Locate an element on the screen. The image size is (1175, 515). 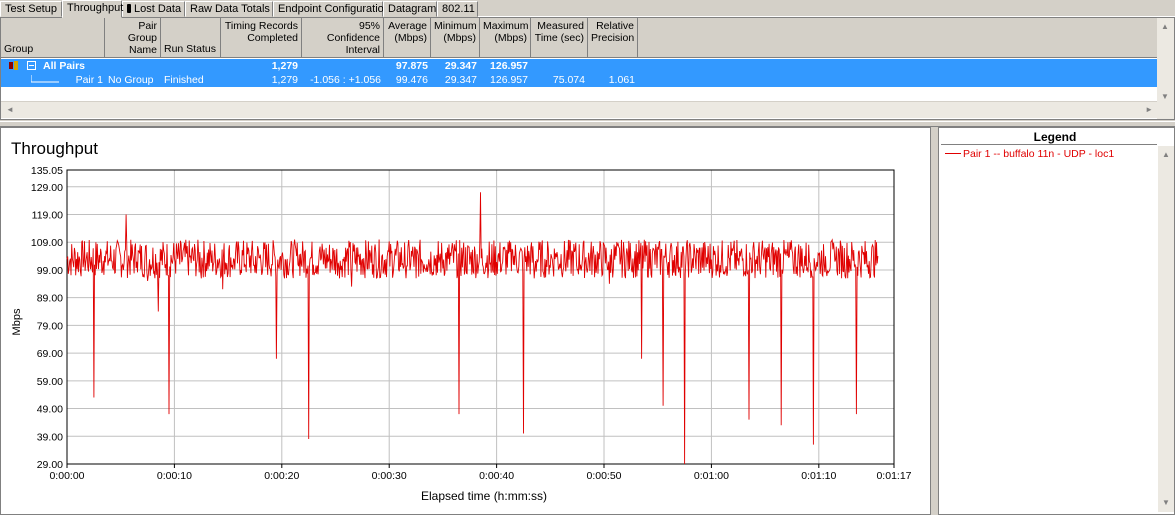
x-tick-label: 0:00:30 is located at coordinates (389, 476).